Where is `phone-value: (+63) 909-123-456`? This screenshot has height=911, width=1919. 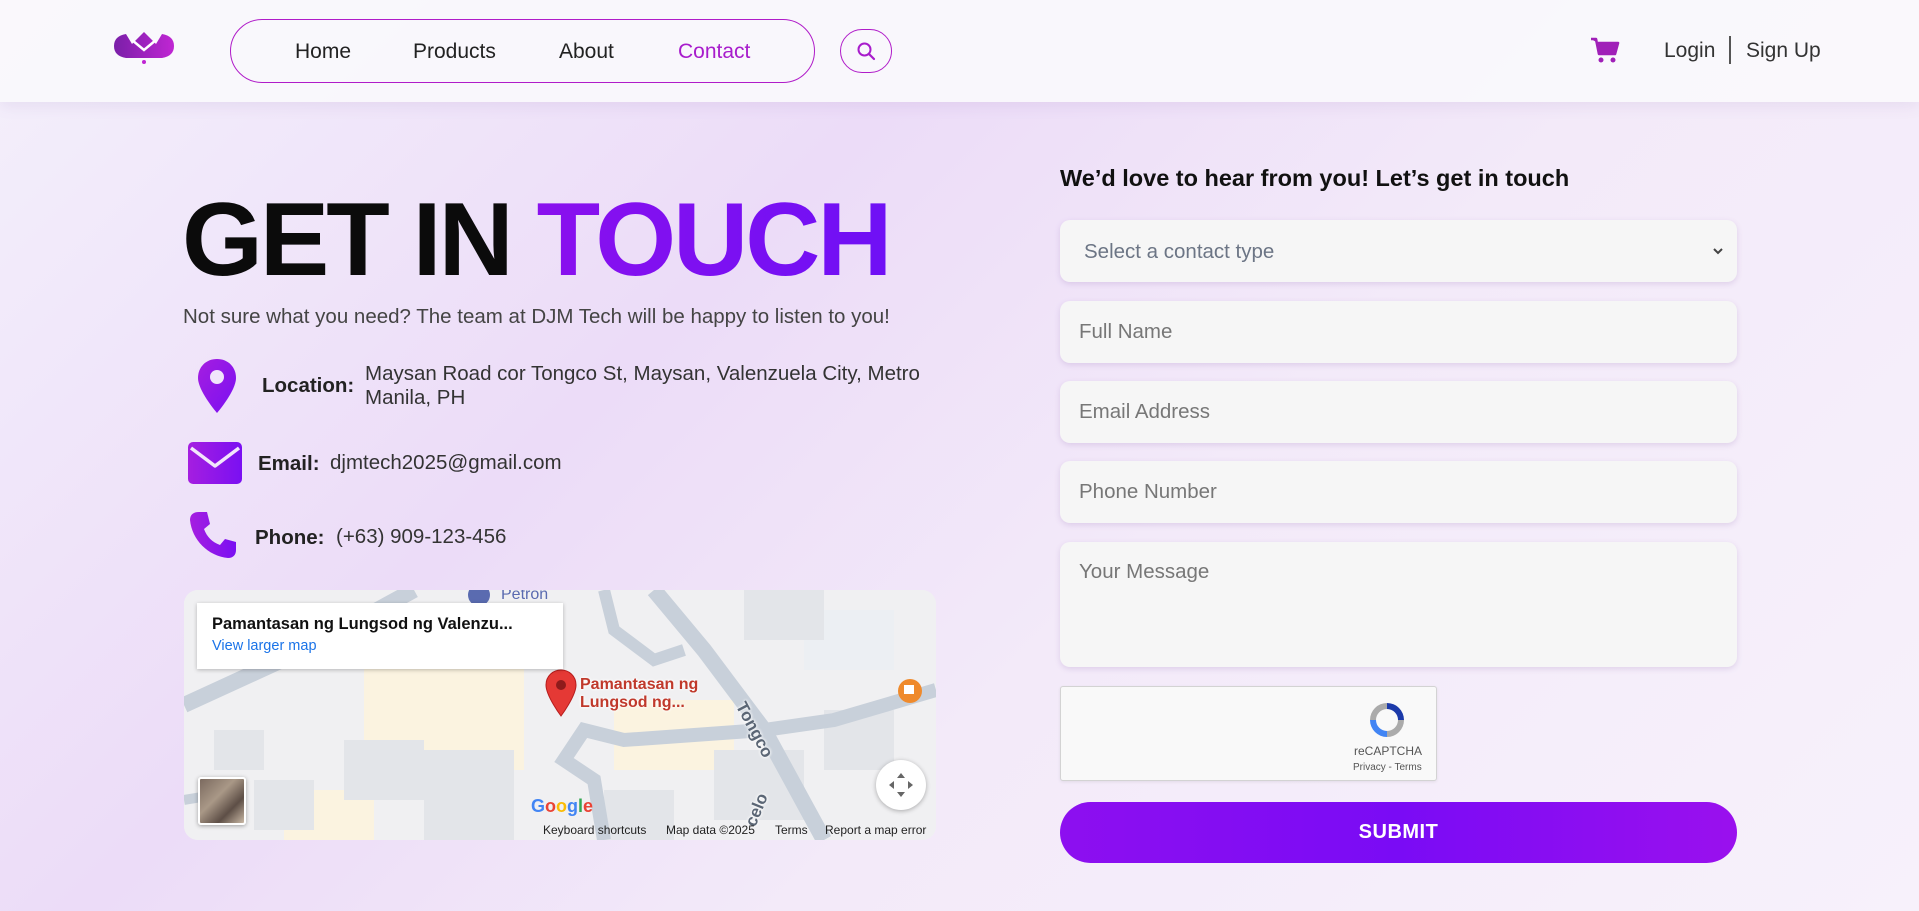
phone-value: (+63) 909-123-456 is located at coordinates (421, 537).